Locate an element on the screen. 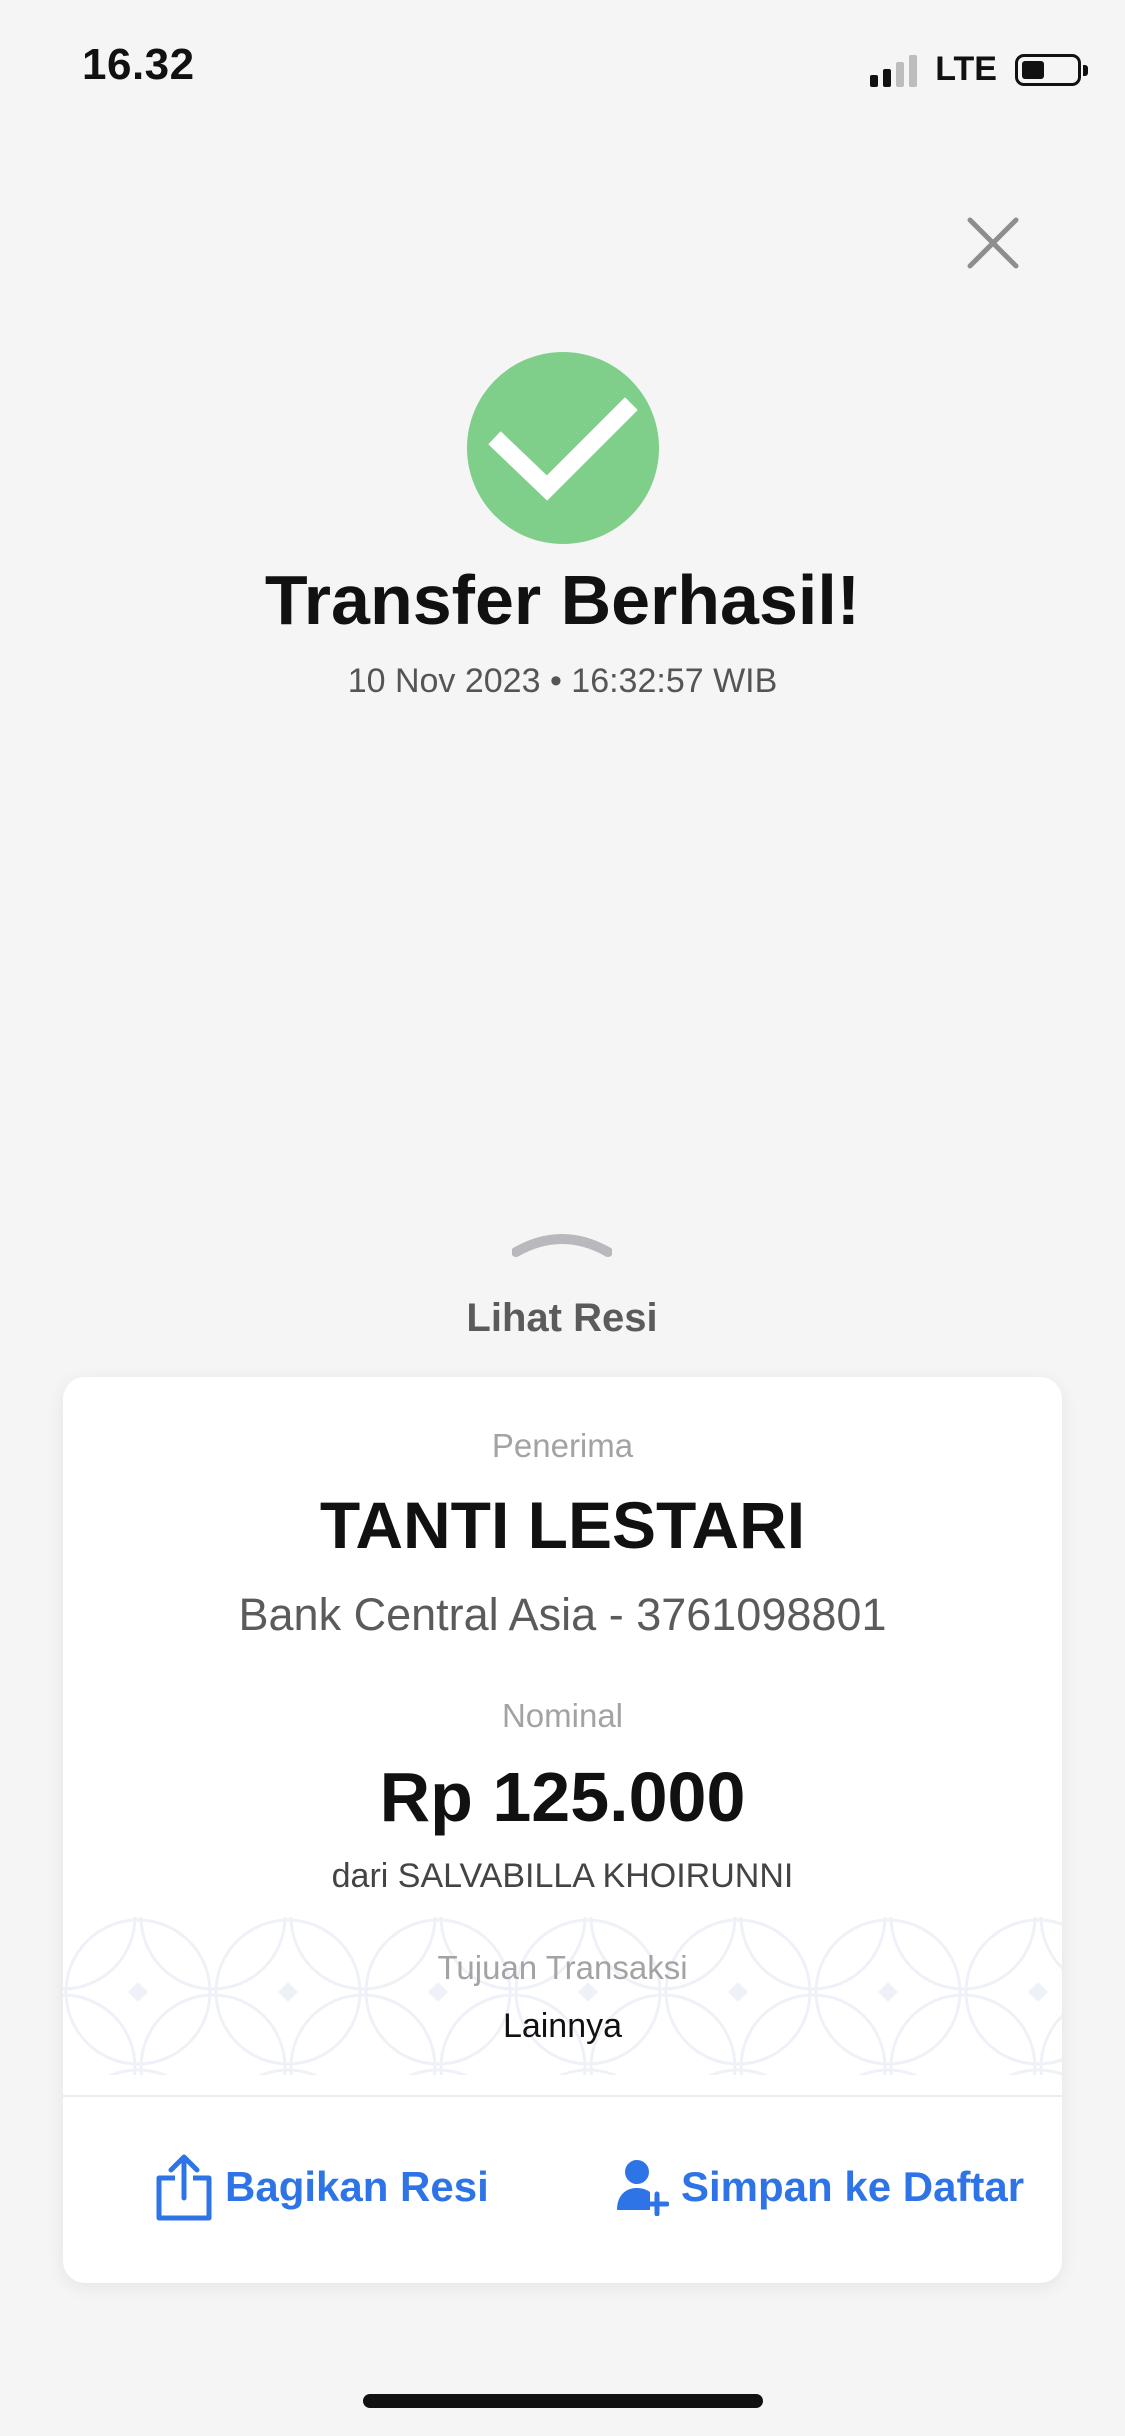  close-button is located at coordinates (993, 243).